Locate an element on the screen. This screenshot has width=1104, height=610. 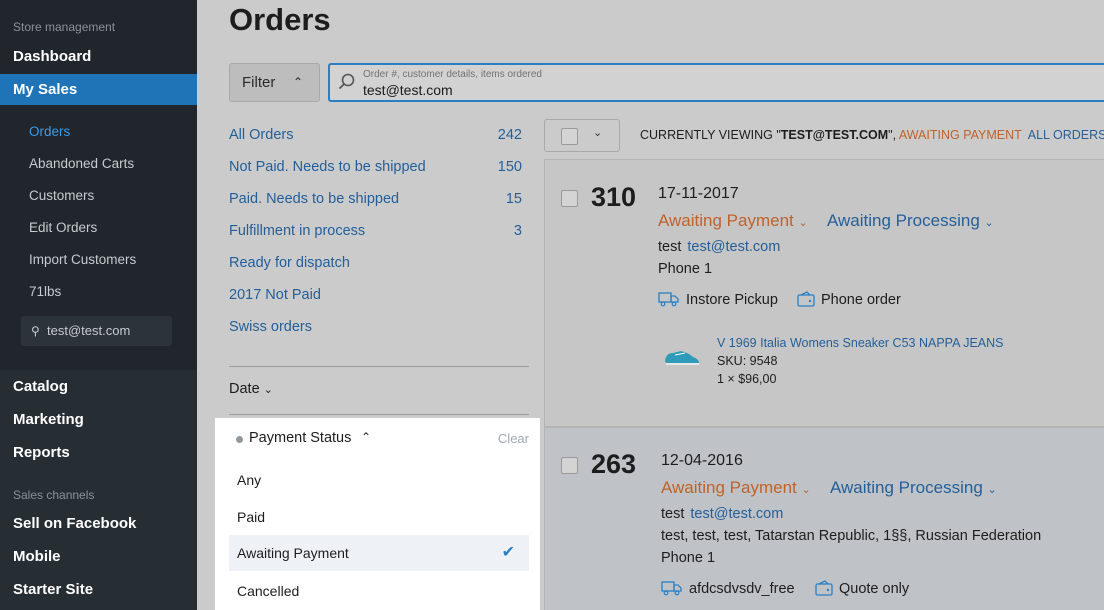
chevron-up-icon: ⌃ is located at coordinates (366, 437).